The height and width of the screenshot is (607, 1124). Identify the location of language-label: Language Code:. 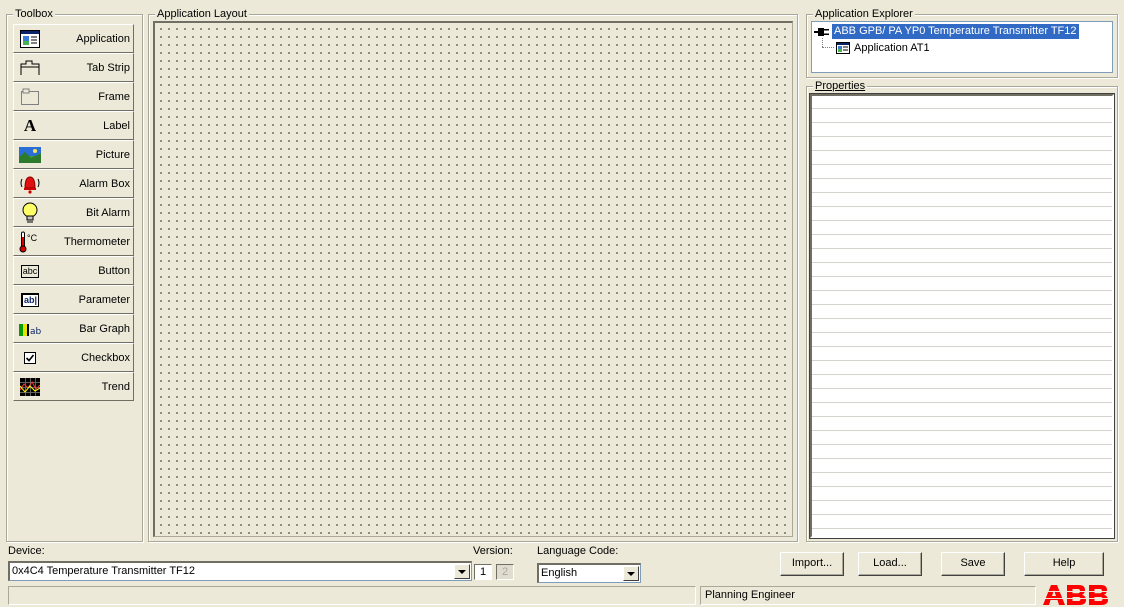
(578, 551).